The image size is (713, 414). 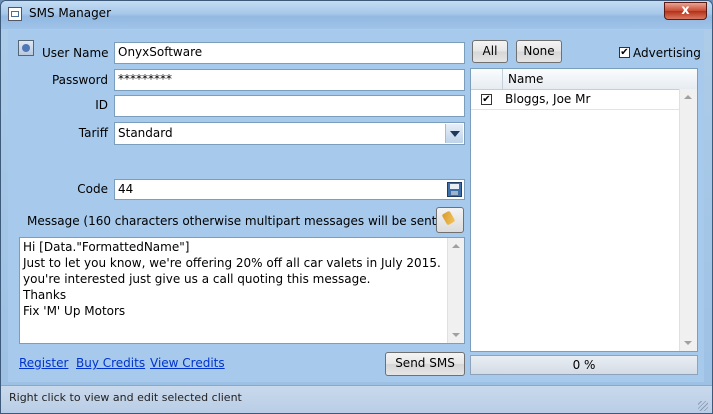 What do you see at coordinates (70, 13) in the screenshot?
I see `window-title: SMS Manager` at bounding box center [70, 13].